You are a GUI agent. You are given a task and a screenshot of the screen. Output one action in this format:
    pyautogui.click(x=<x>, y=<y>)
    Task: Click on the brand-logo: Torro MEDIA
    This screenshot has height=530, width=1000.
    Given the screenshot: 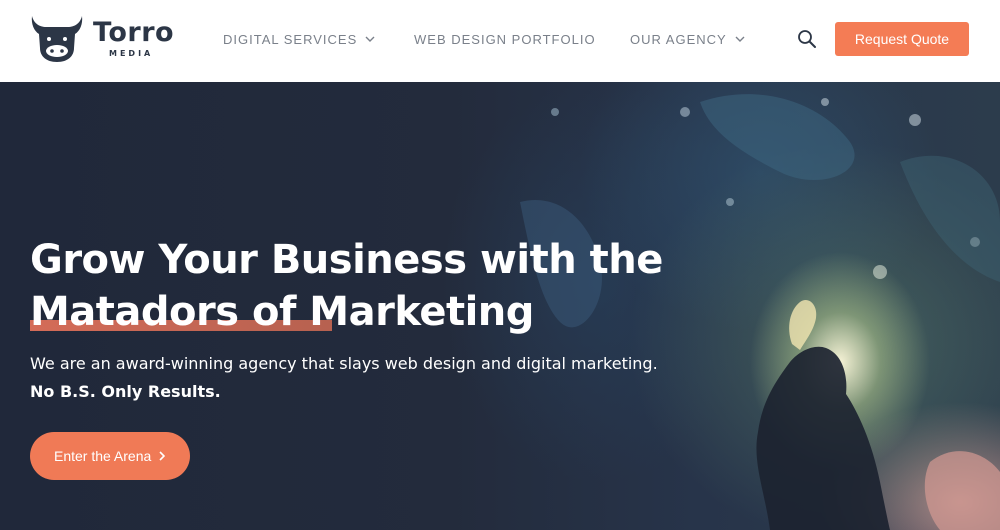 What is the action you would take?
    pyautogui.click(x=110, y=39)
    